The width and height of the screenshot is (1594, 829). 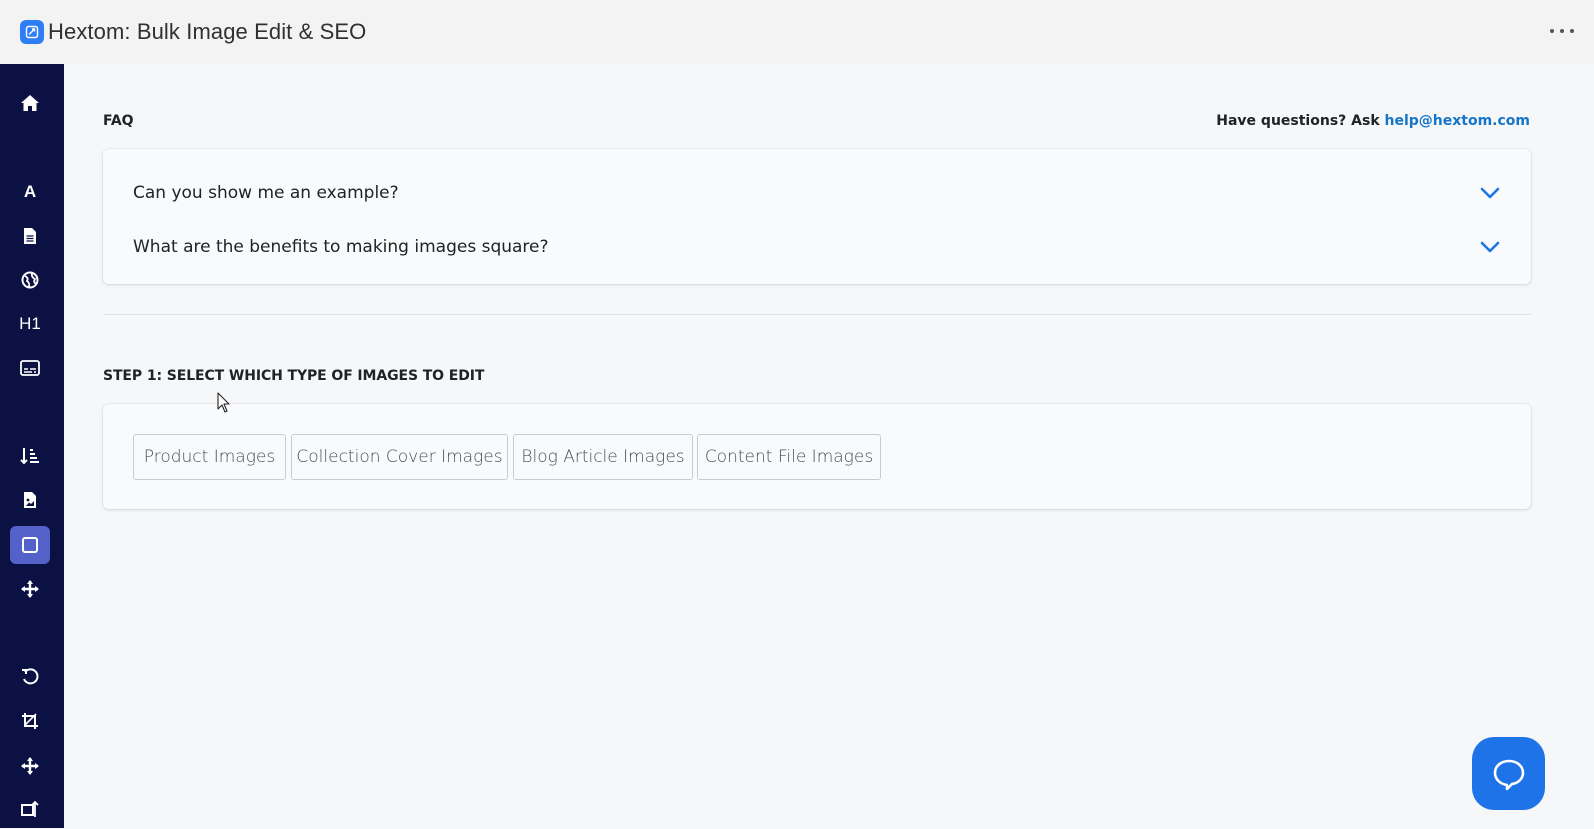 I want to click on help-line: Have questions? Ask help@hextom.com, so click(x=1373, y=121).